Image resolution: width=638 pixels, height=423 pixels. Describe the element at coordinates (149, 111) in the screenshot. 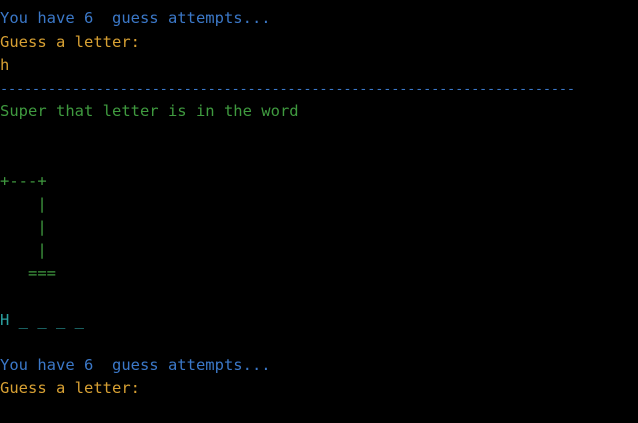

I see `success-message: Super that letter is in the word` at that location.